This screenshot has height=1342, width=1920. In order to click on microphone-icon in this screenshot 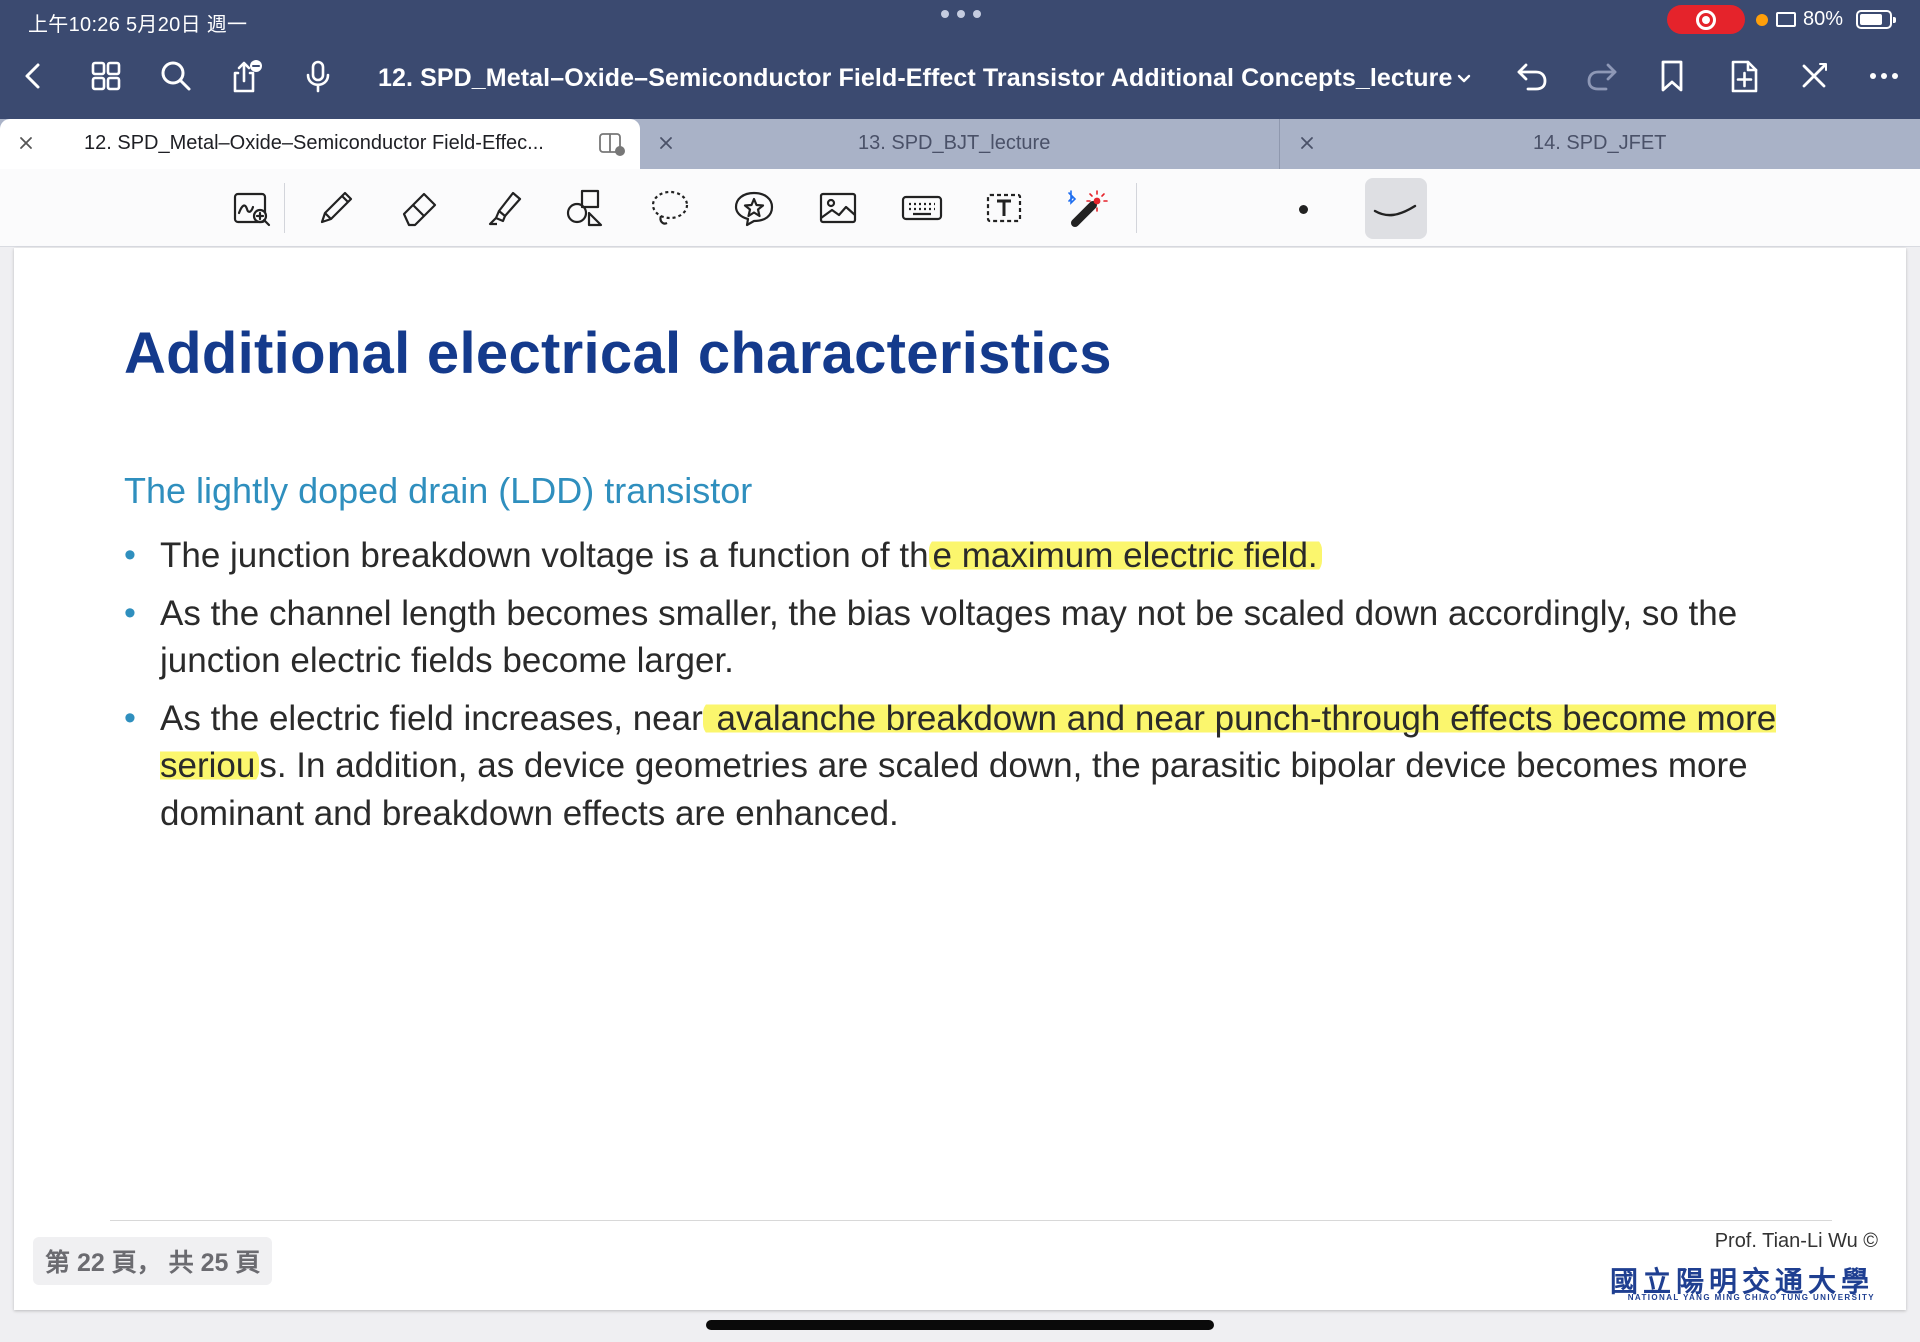, I will do `click(318, 76)`.